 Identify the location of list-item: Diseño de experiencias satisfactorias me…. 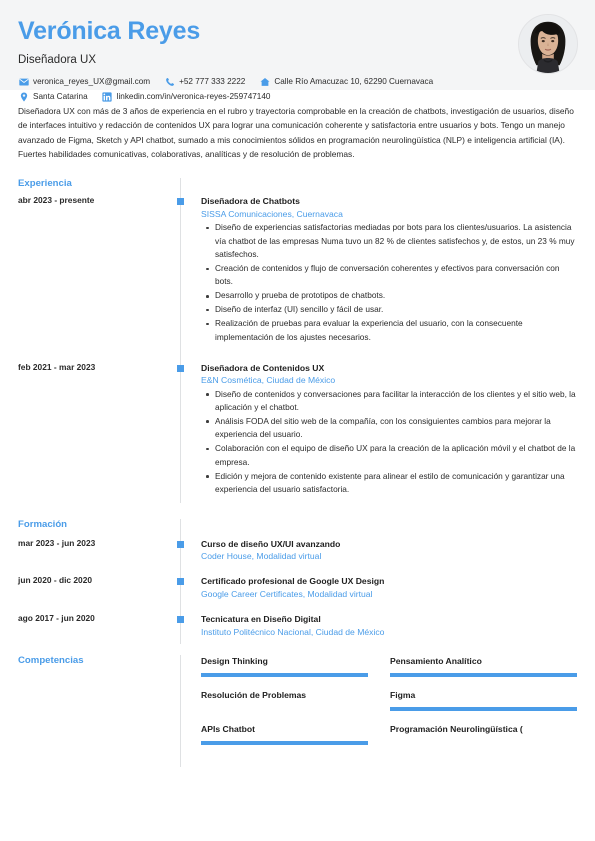
(391, 241).